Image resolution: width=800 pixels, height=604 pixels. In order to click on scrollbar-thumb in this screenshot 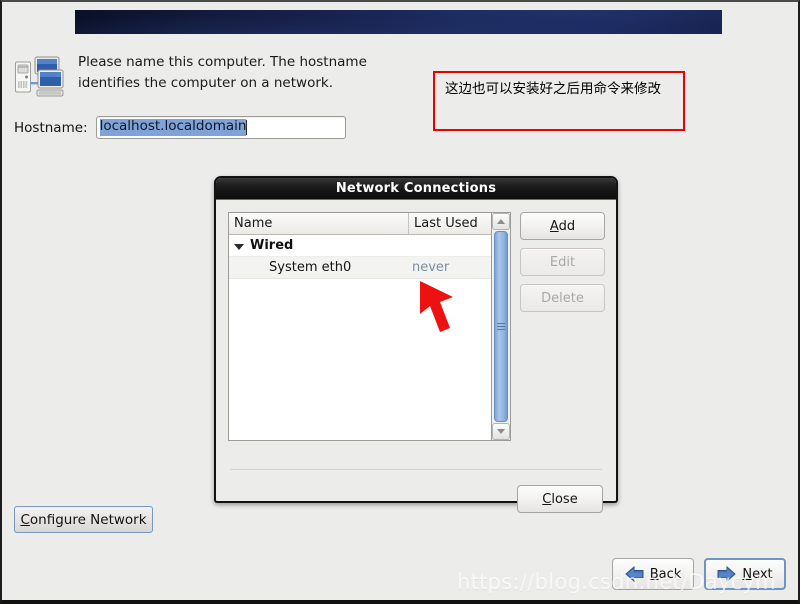, I will do `click(501, 326)`.